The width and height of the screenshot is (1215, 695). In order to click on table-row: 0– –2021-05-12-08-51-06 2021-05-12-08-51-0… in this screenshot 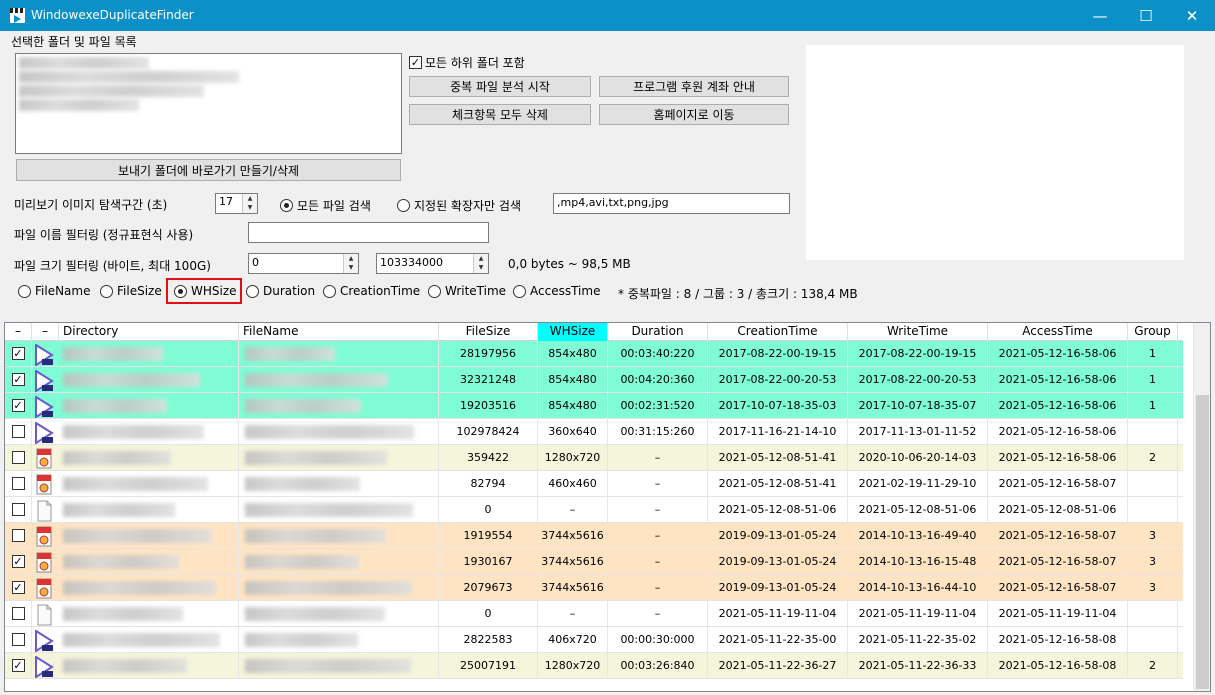, I will do `click(594, 510)`.